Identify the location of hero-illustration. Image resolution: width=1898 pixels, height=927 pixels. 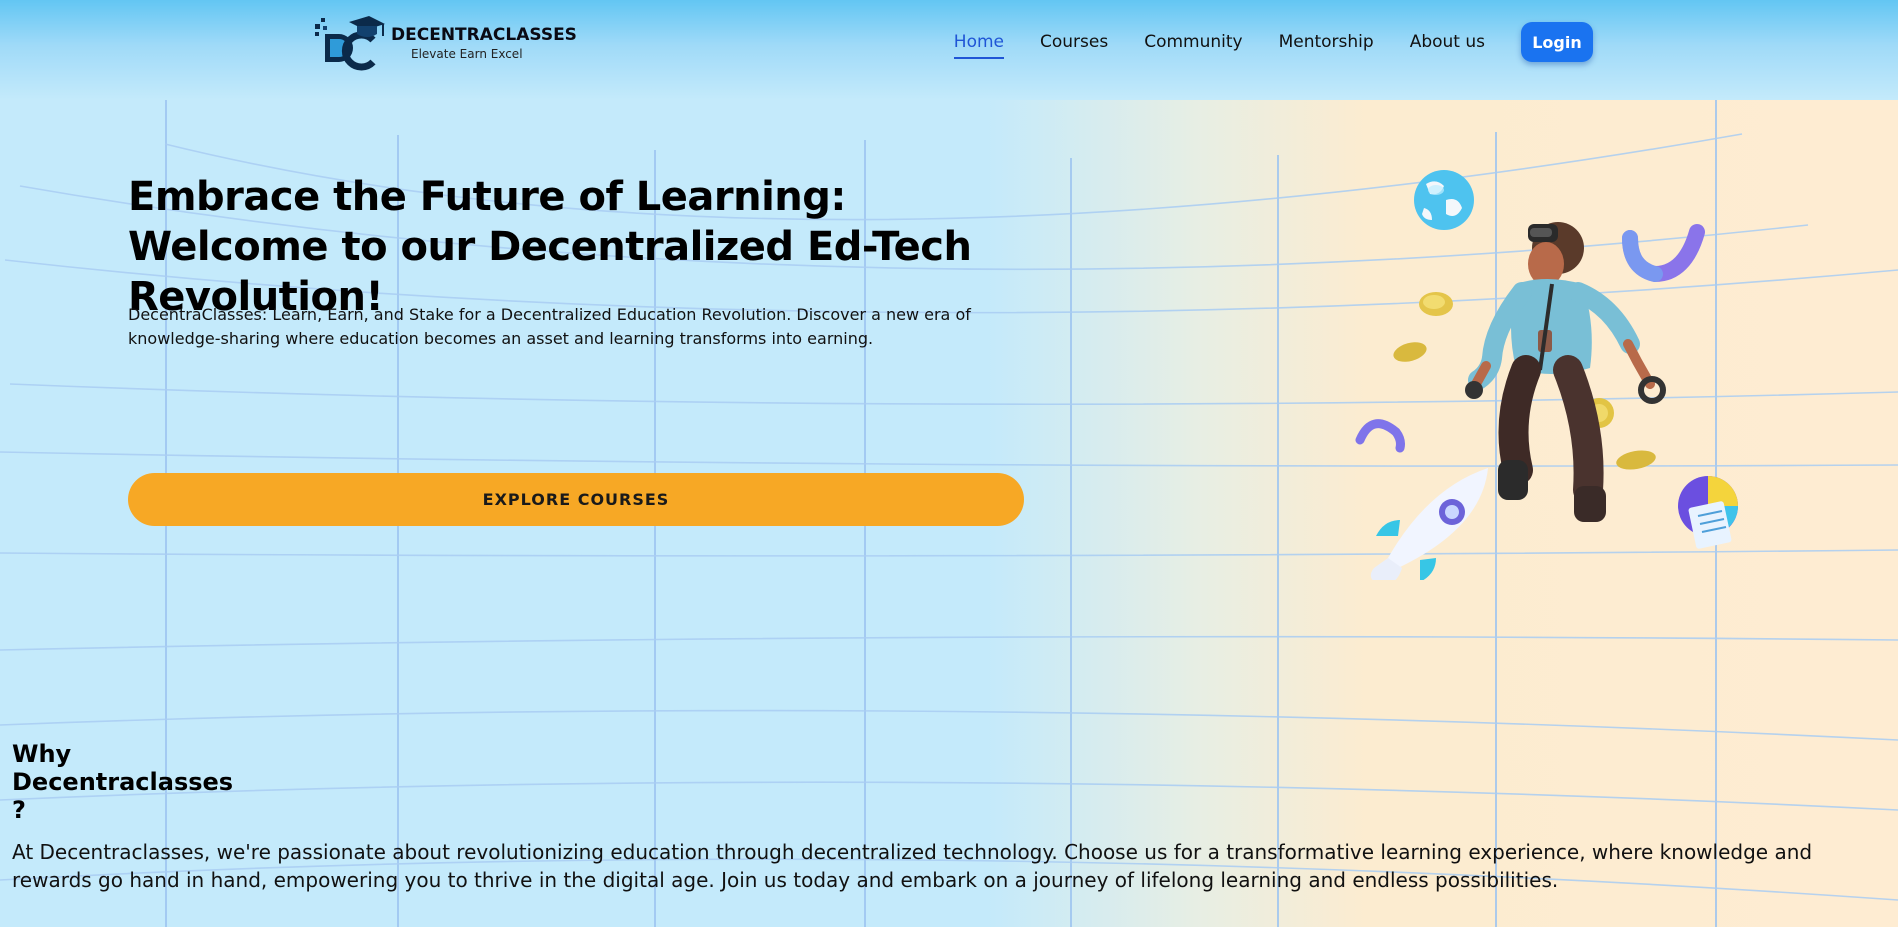
(1546, 375).